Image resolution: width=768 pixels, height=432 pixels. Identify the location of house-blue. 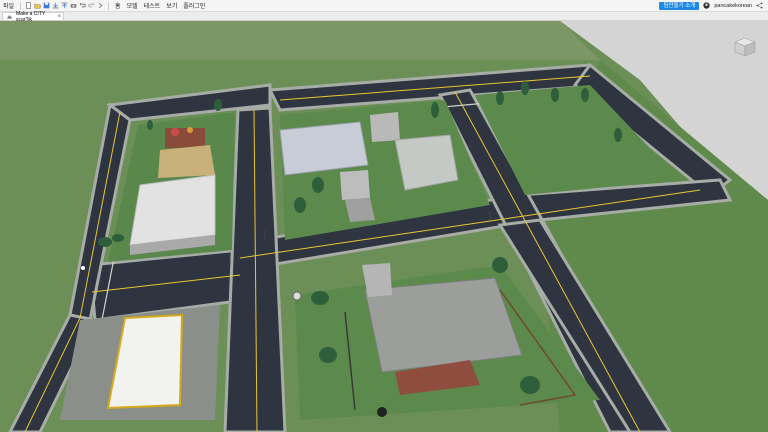
(324, 148).